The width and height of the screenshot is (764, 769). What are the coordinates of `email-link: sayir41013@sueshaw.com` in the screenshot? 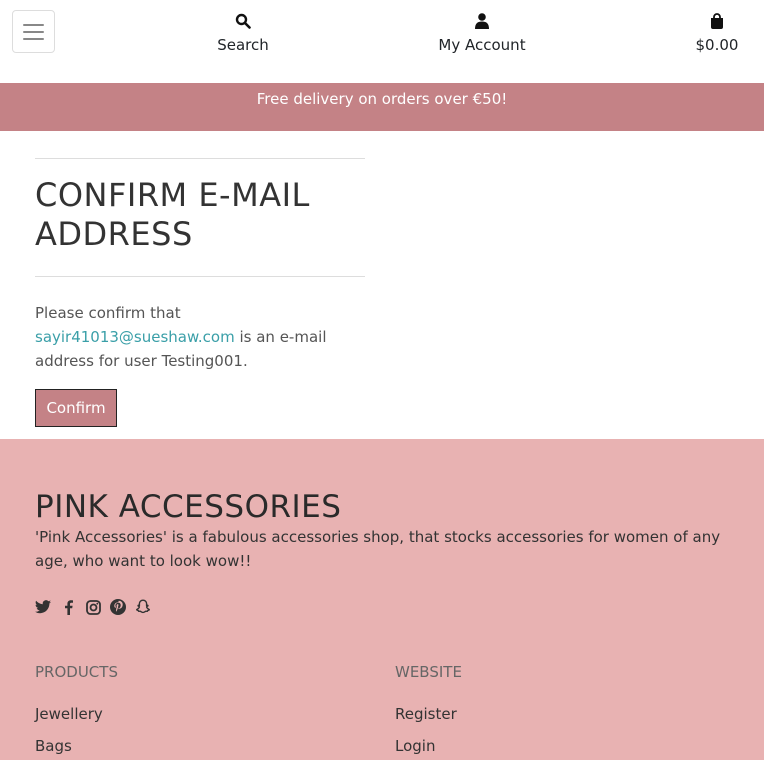 It's located at (135, 337).